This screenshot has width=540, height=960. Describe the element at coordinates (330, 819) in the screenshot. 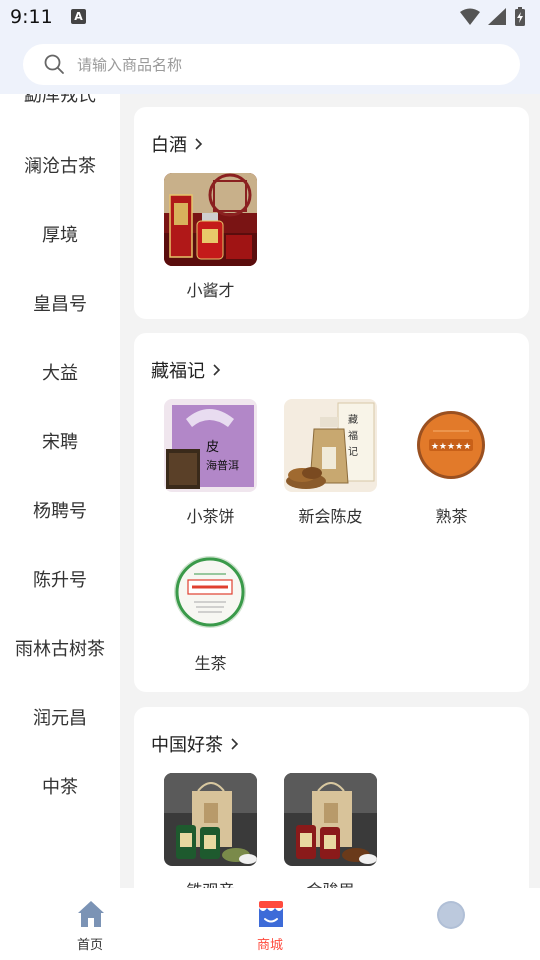

I see `jinjunmei-gift-set-image` at that location.